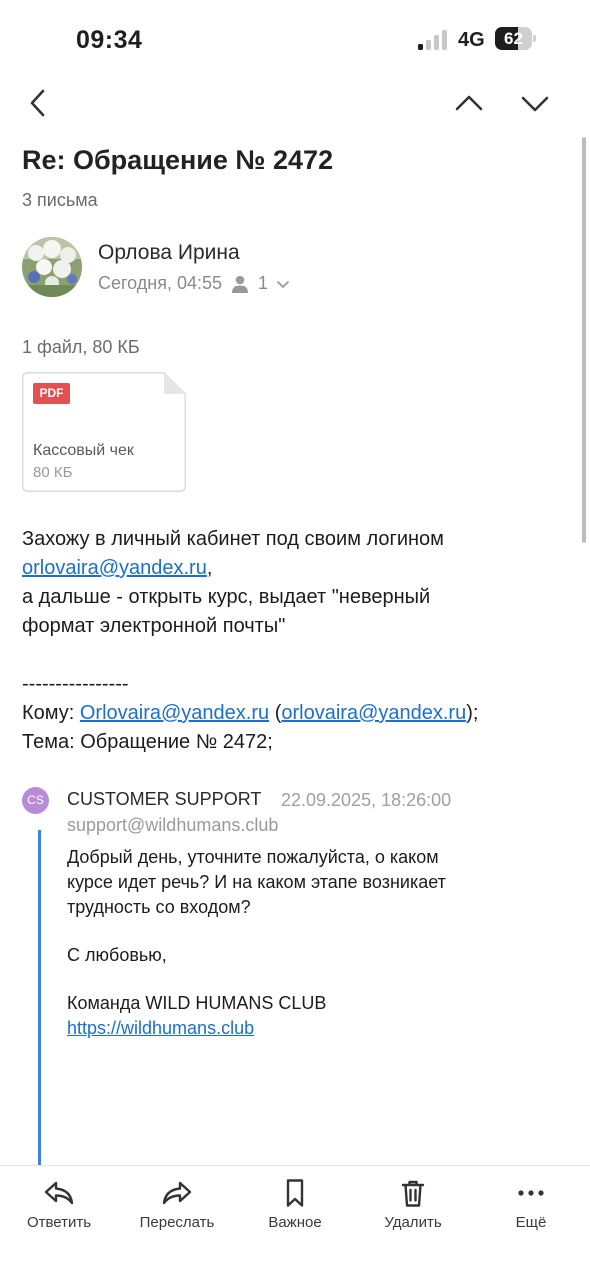 Image resolution: width=590 pixels, height=1281 pixels. What do you see at coordinates (531, 1222) in the screenshot?
I see `more-label: Ещё` at bounding box center [531, 1222].